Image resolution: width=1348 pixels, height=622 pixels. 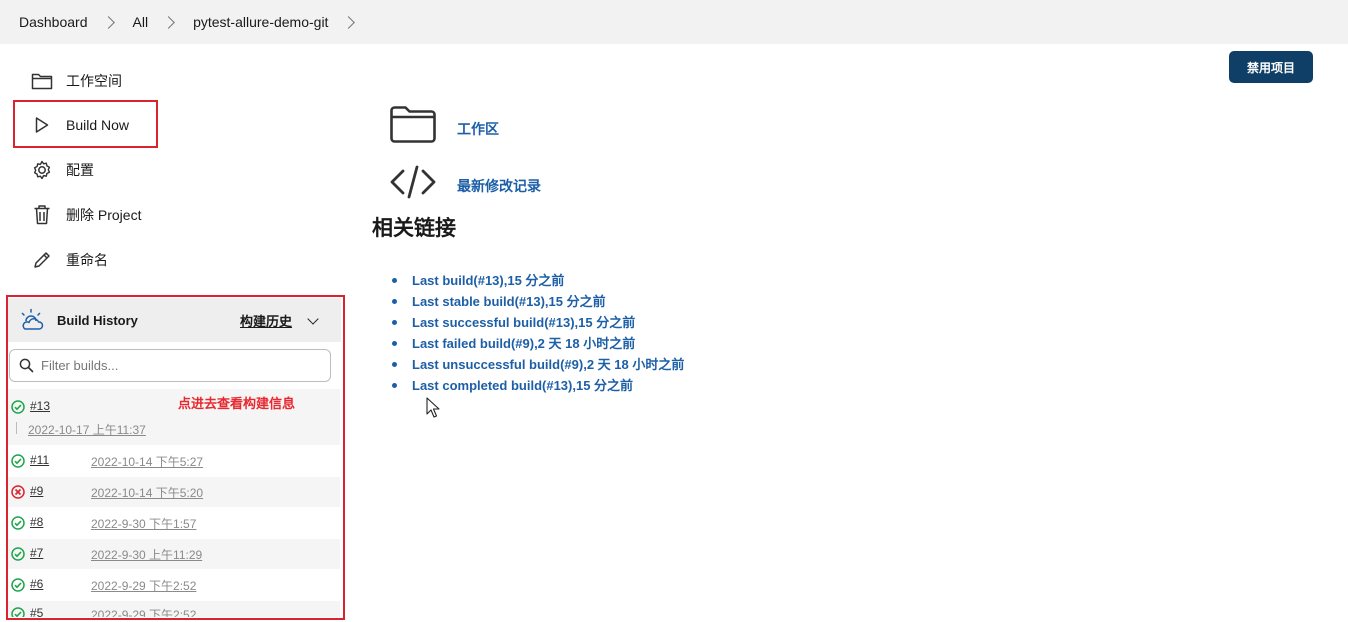 What do you see at coordinates (62, 170) in the screenshot?
I see `sidebar-item-configure: 配置` at bounding box center [62, 170].